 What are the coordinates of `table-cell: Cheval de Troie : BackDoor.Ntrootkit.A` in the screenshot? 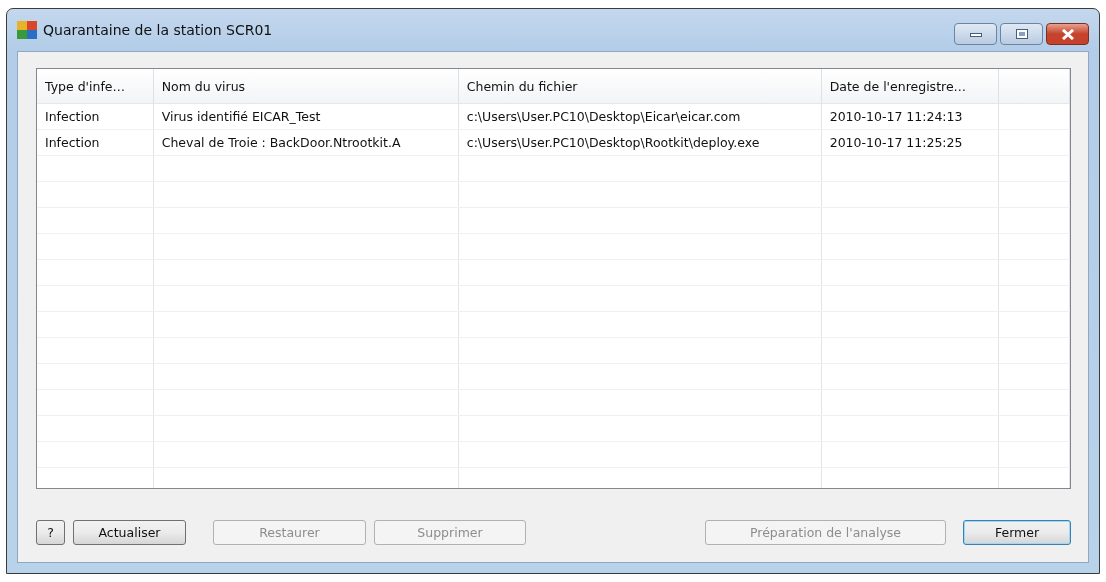 It's located at (306, 142).